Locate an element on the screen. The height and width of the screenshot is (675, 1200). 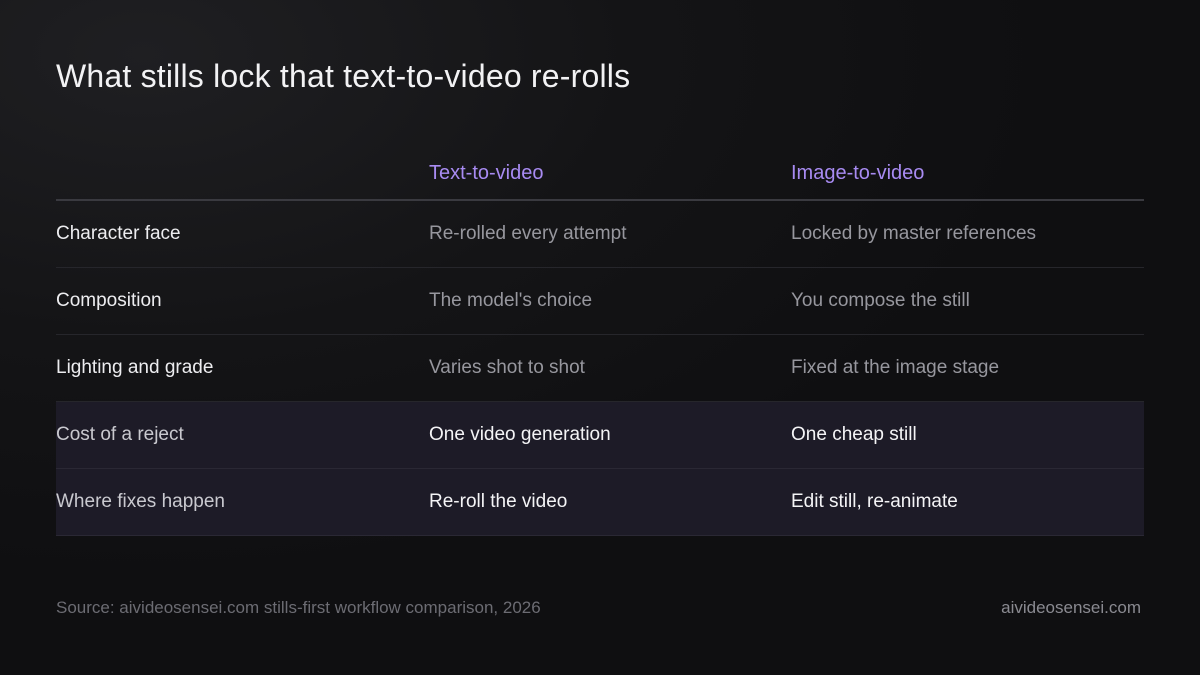
image-to-video-cell: Locked by master references is located at coordinates (914, 233).